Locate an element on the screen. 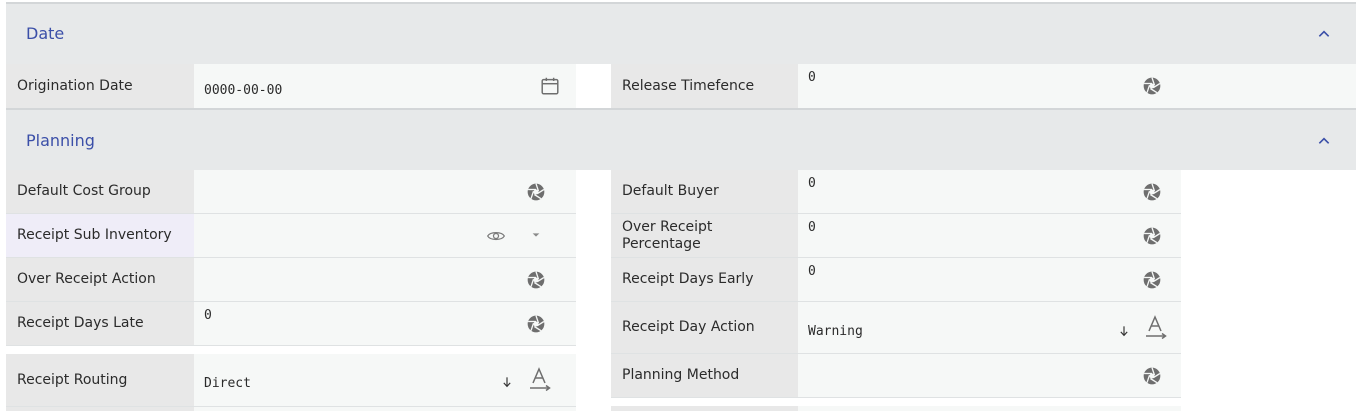 The image size is (1358, 411). over-receipt-action-row: Over Receipt Action is located at coordinates (291, 279).